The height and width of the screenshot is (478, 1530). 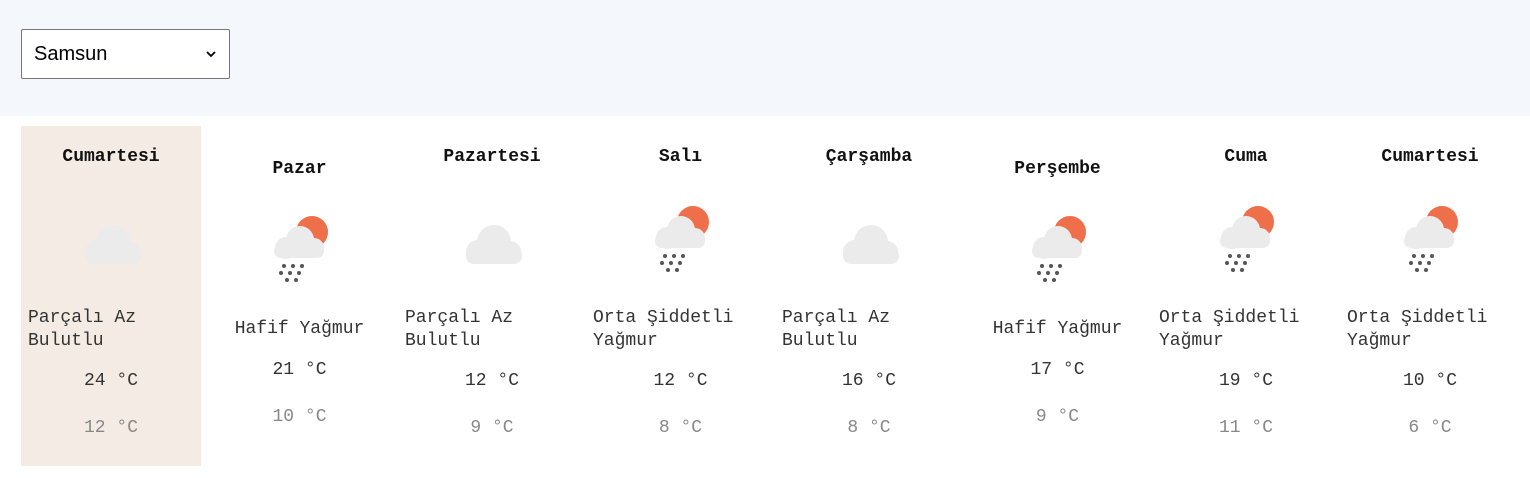 What do you see at coordinates (111, 296) in the screenshot?
I see `forecast-day: Cumartesi Parçalı Az Bulutlu 24 °C 12 °C` at bounding box center [111, 296].